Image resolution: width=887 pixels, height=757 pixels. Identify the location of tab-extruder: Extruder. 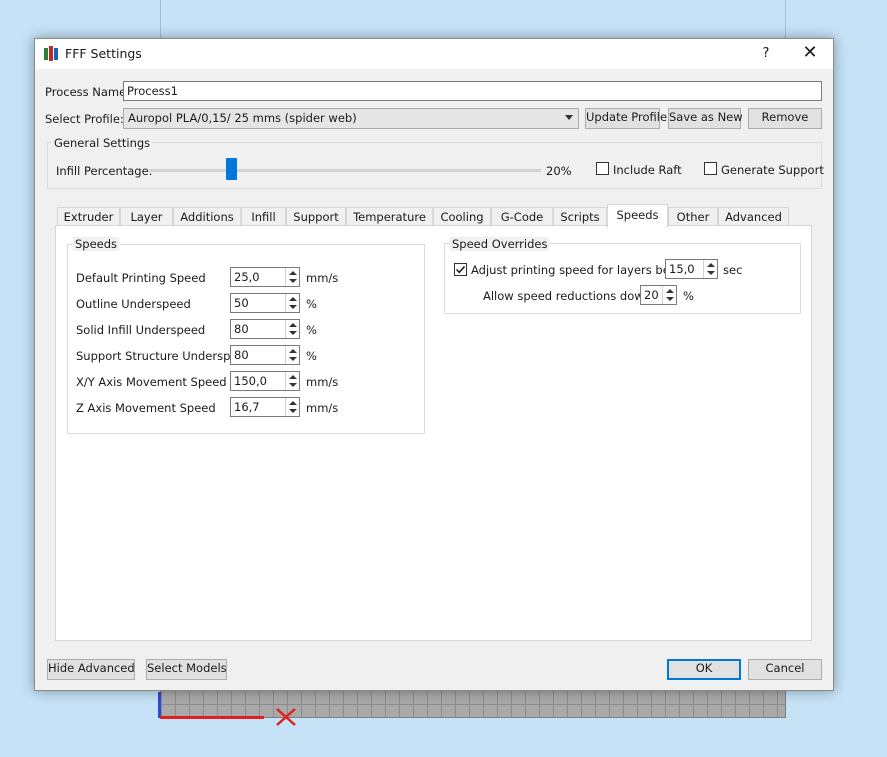
(88, 217).